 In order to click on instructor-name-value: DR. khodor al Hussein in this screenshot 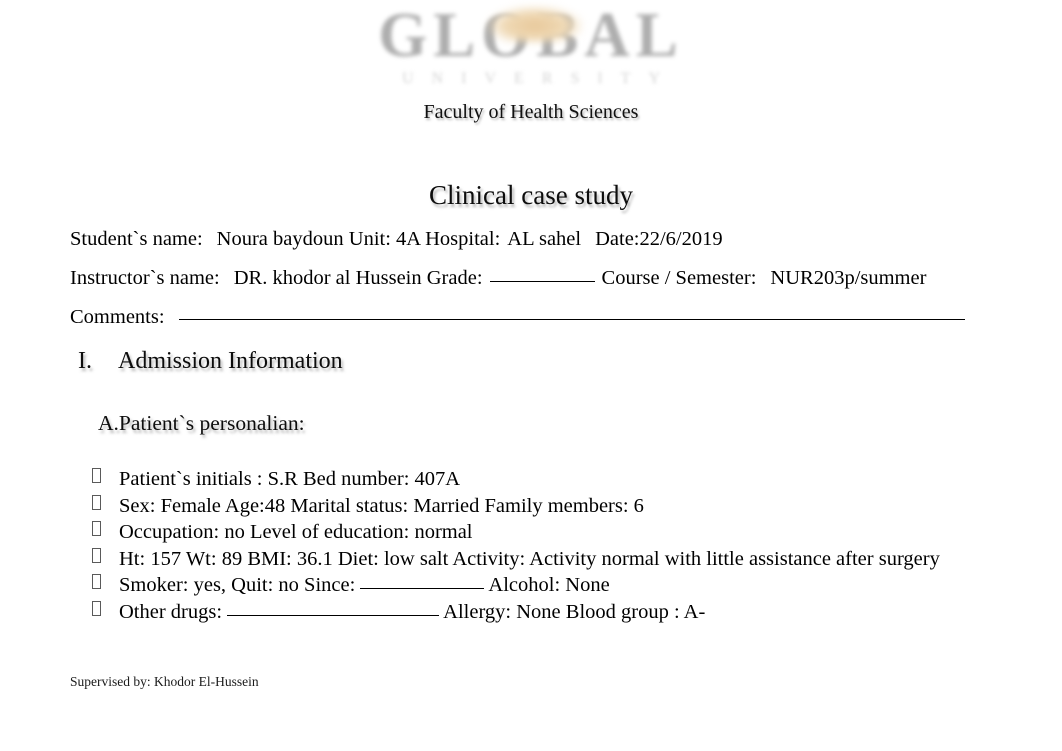, I will do `click(327, 278)`.